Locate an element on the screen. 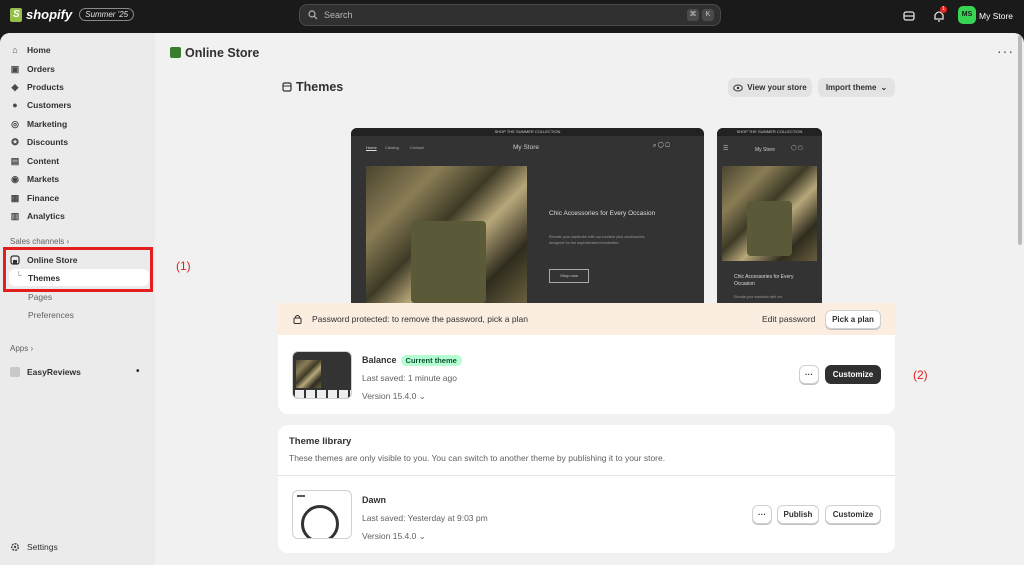 Image resolution: width=1024 pixels, height=565 pixels. current-theme-more-button: ··· is located at coordinates (809, 374).